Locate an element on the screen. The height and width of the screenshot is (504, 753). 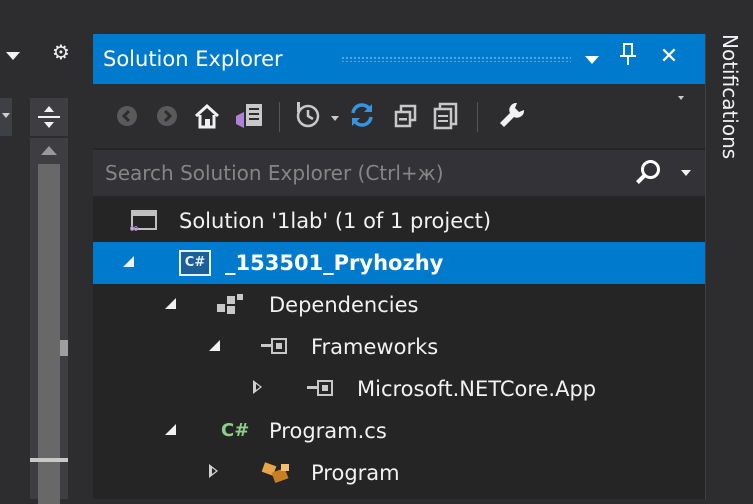
history-icon is located at coordinates (308, 115).